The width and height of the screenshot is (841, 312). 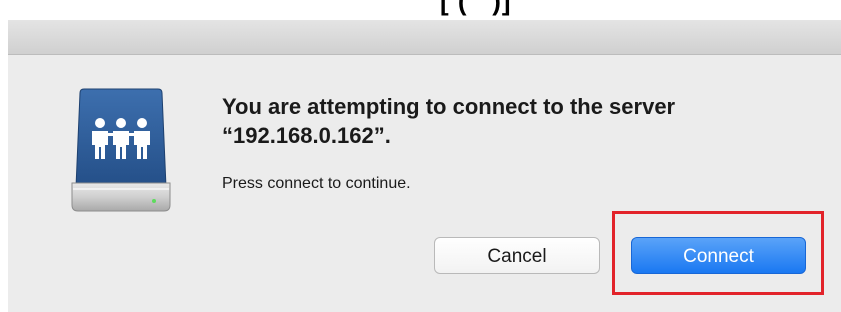 What do you see at coordinates (420, 10) in the screenshot?
I see `cropped-header-fragment: [ ( )]` at bounding box center [420, 10].